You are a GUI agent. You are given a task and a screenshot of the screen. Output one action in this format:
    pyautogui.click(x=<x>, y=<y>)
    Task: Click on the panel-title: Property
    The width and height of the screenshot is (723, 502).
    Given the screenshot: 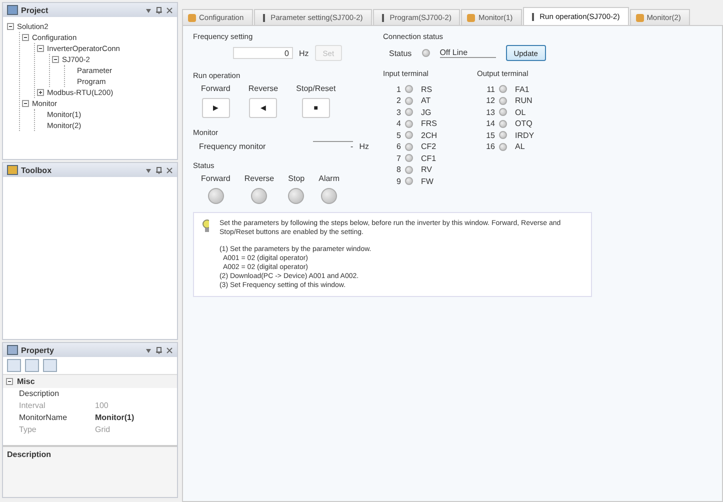 What is the action you would take?
    pyautogui.click(x=38, y=350)
    